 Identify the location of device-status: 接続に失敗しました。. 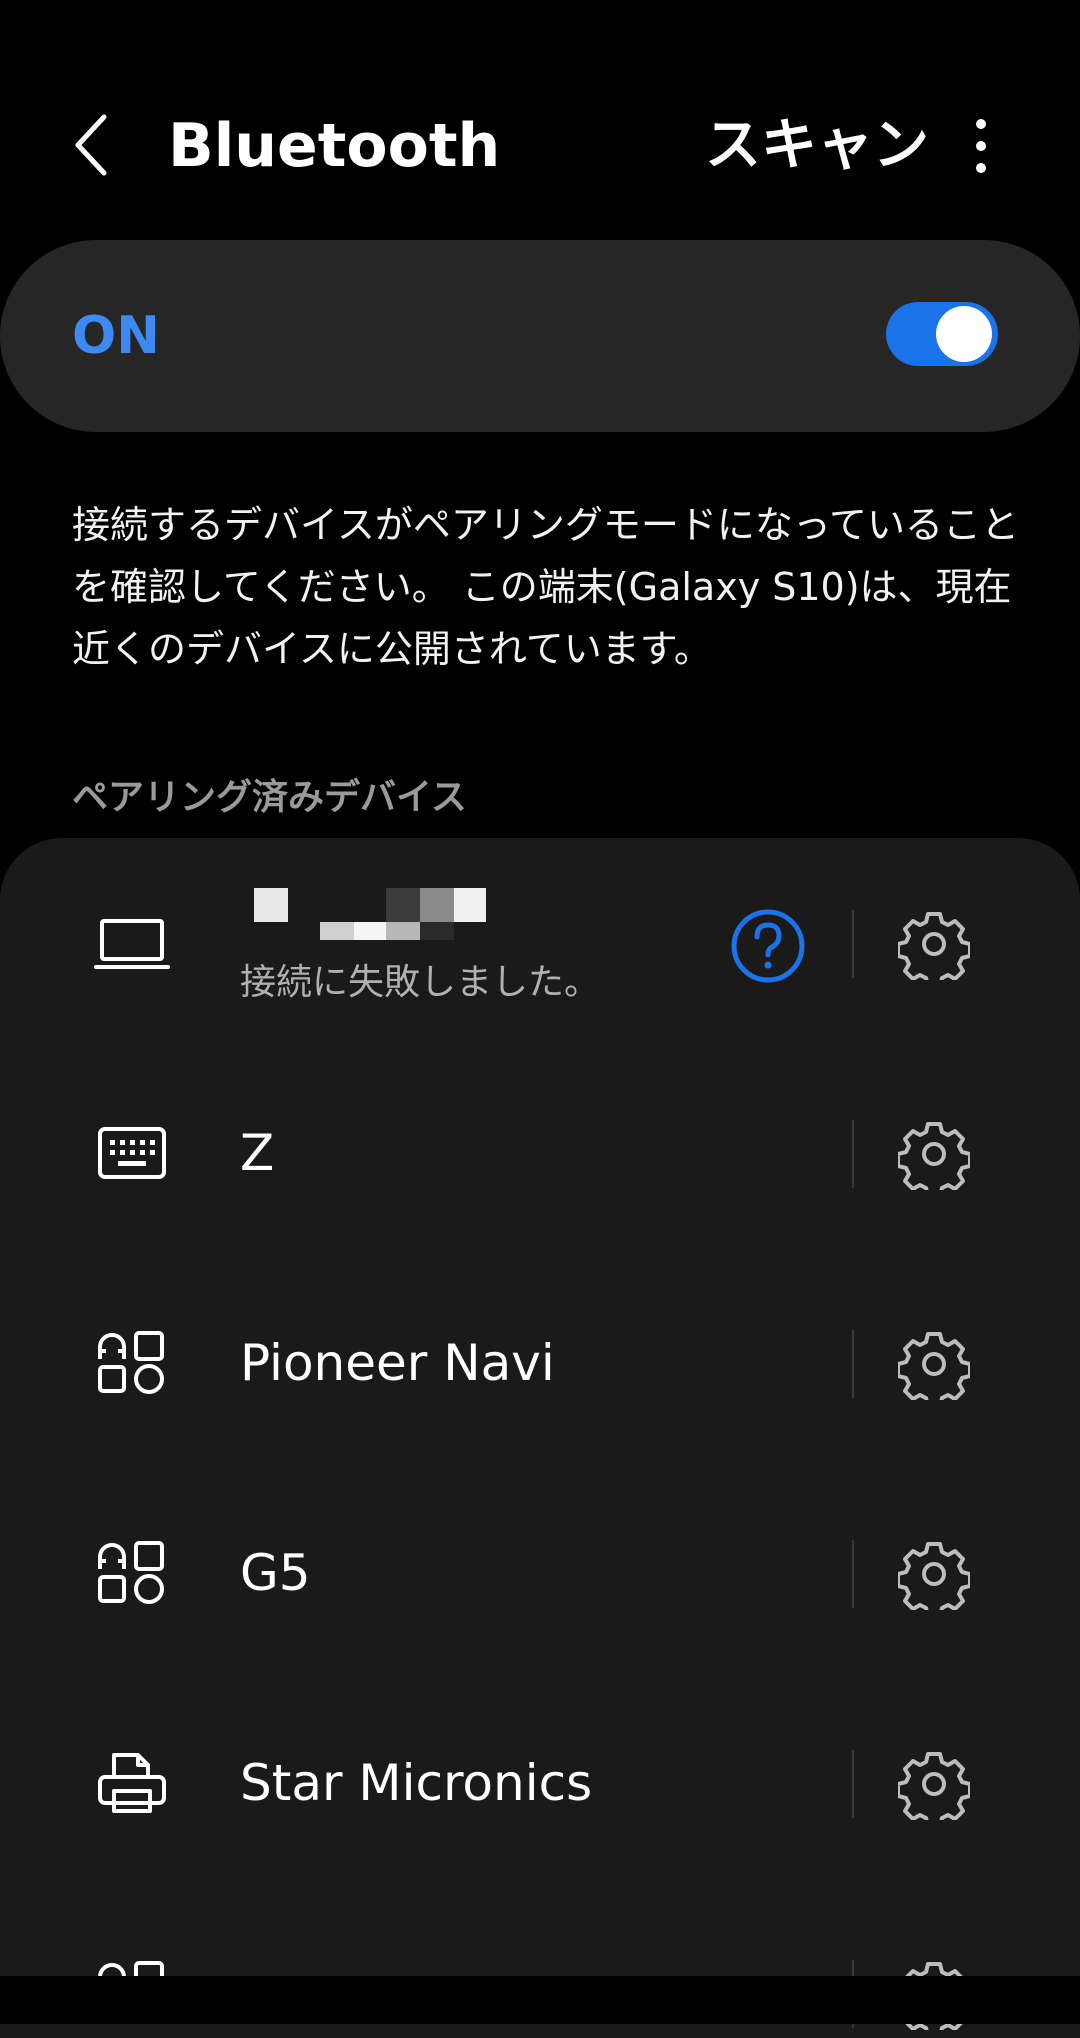
(420, 982).